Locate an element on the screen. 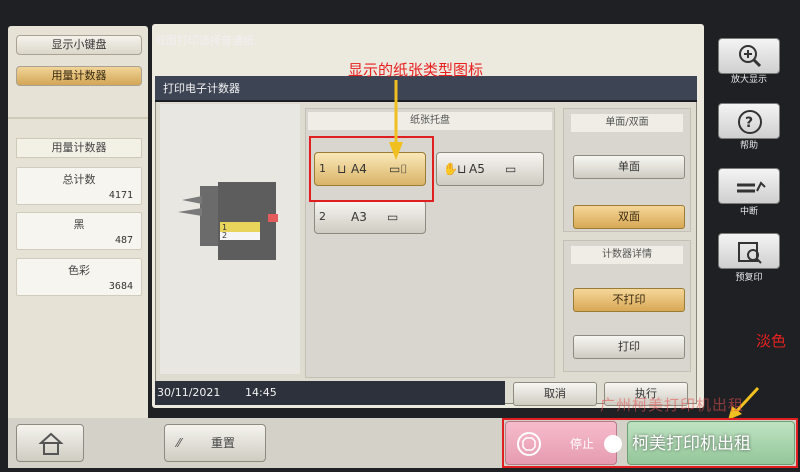 Image resolution: width=800 pixels, height=472 pixels. color-count-value: 3684 is located at coordinates (120, 286).